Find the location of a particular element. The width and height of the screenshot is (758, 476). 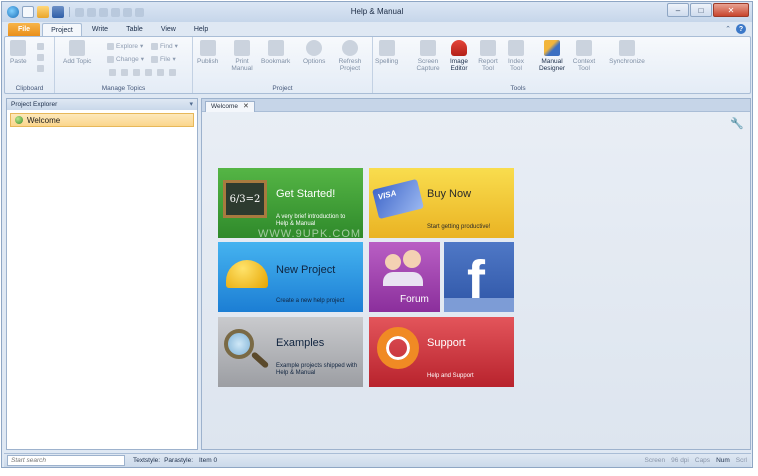

move-left-icon is located at coordinates (112, 72).